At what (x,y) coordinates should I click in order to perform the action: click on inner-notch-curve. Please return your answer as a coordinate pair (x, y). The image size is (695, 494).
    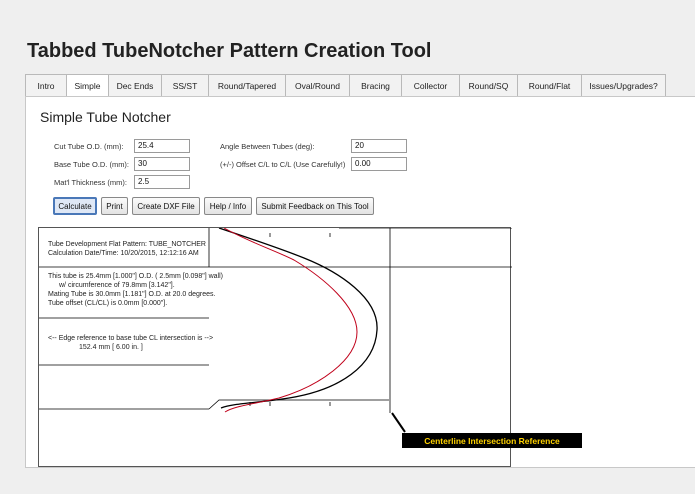
    Looking at the image, I should click on (290, 320).